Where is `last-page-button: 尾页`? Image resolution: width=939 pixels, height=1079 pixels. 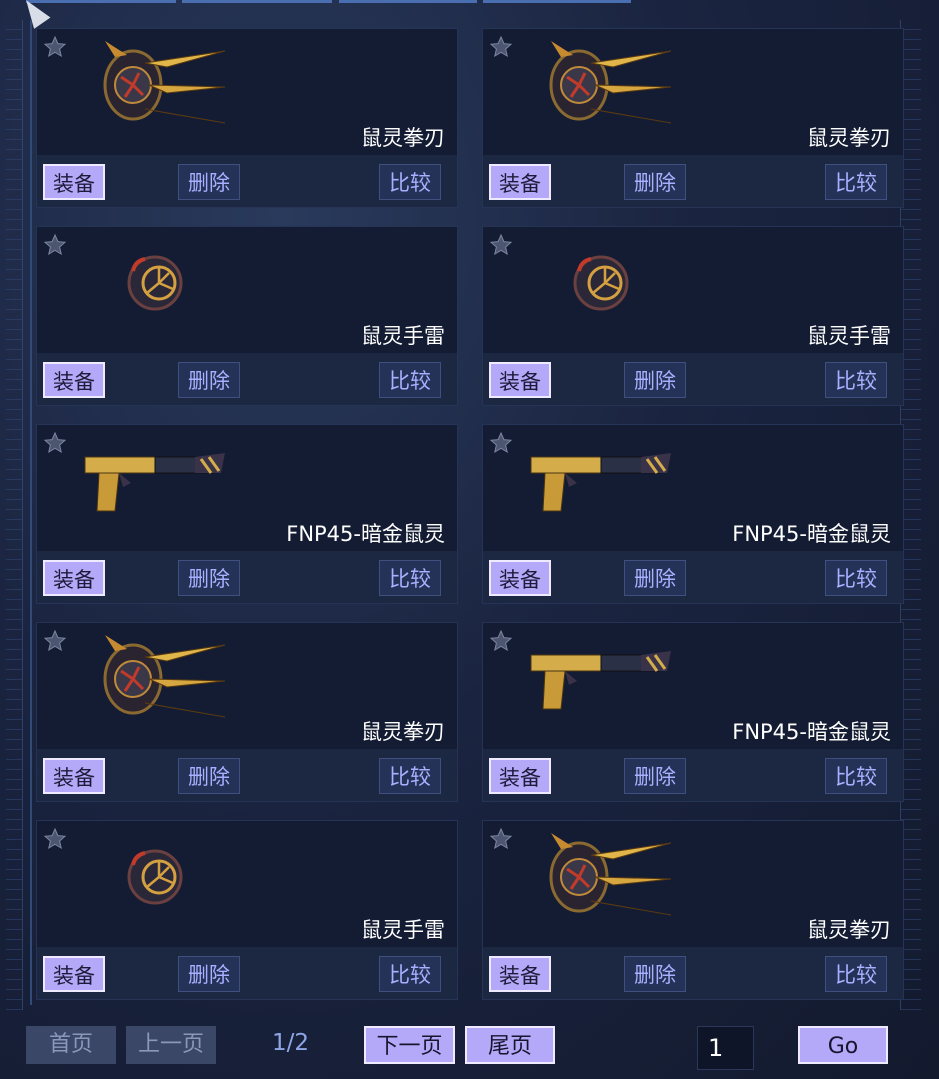
last-page-button: 尾页 is located at coordinates (510, 1045).